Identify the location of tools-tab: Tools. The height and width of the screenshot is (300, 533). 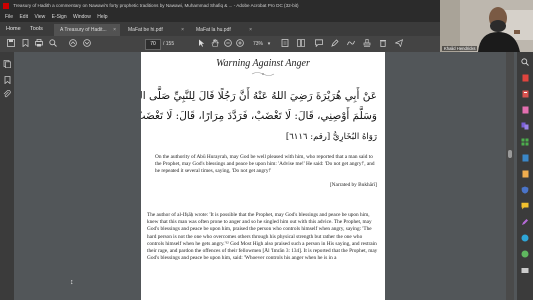
(36, 29).